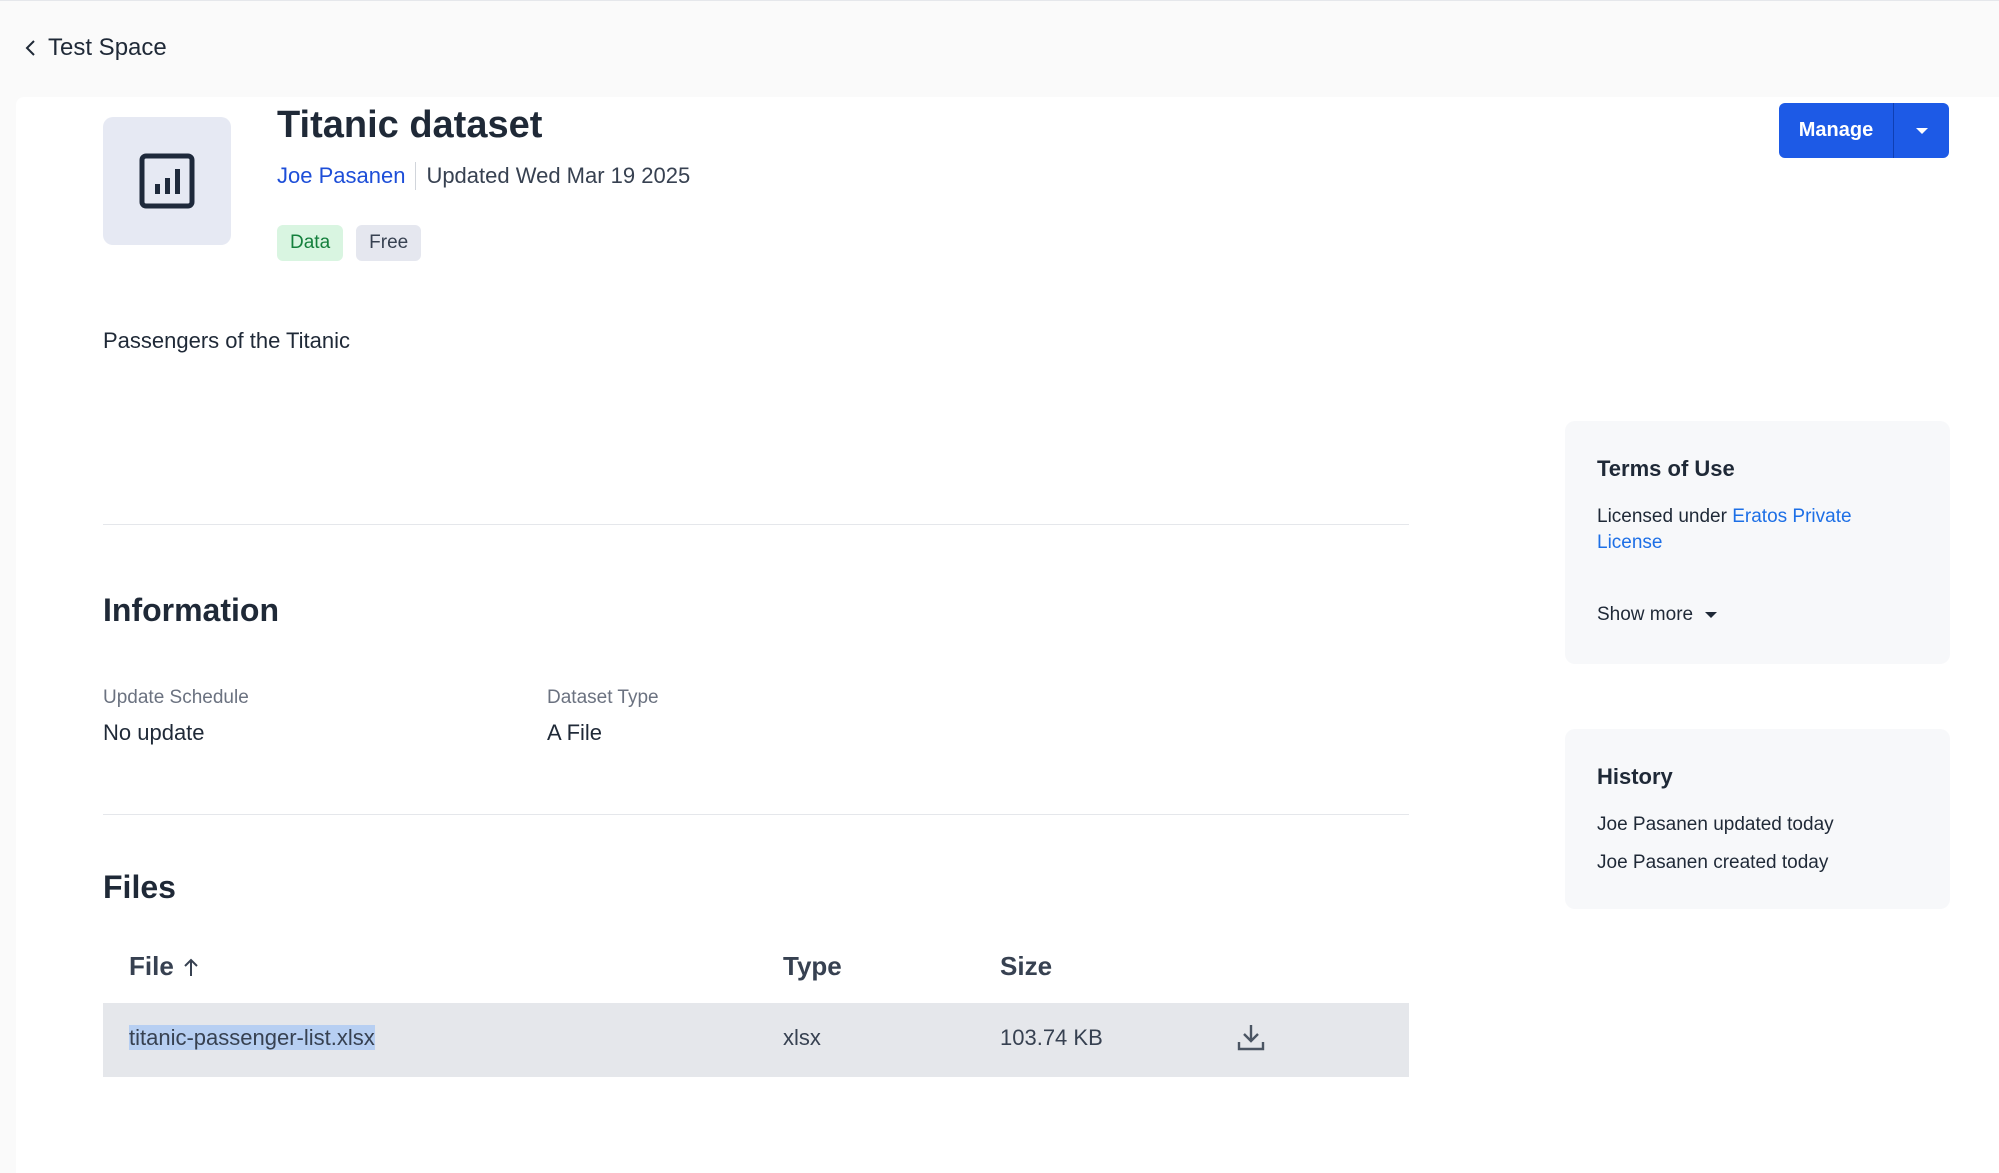 The width and height of the screenshot is (1999, 1173). Describe the element at coordinates (999, 0) in the screenshot. I see `top-border` at that location.